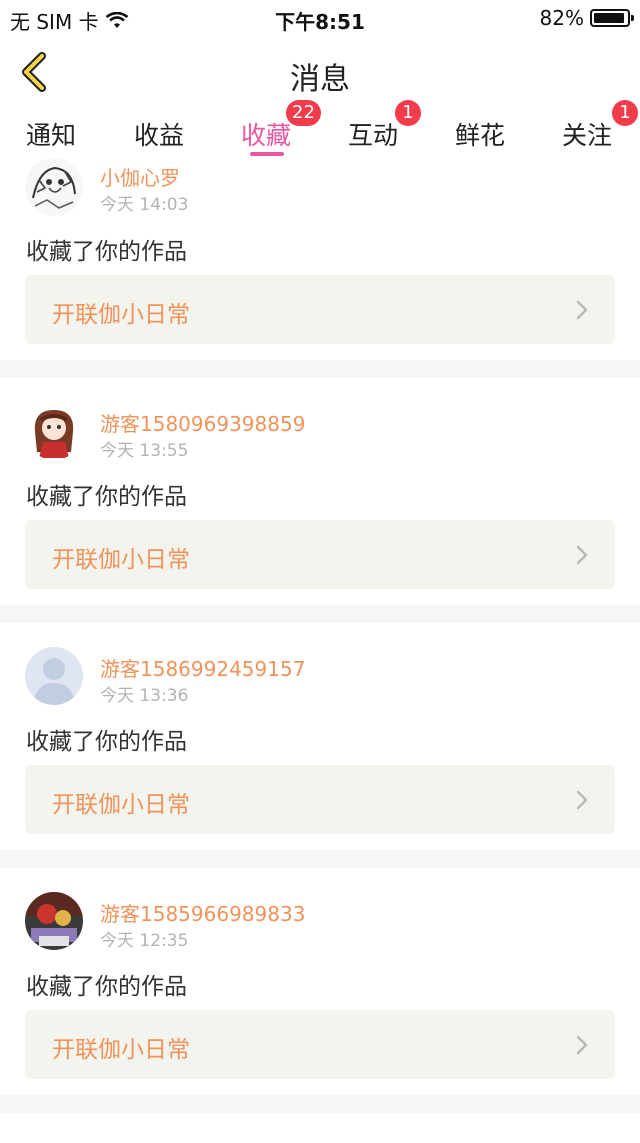 The height and width of the screenshot is (1143, 640). I want to click on tab-earnings: 收益, so click(159, 134).